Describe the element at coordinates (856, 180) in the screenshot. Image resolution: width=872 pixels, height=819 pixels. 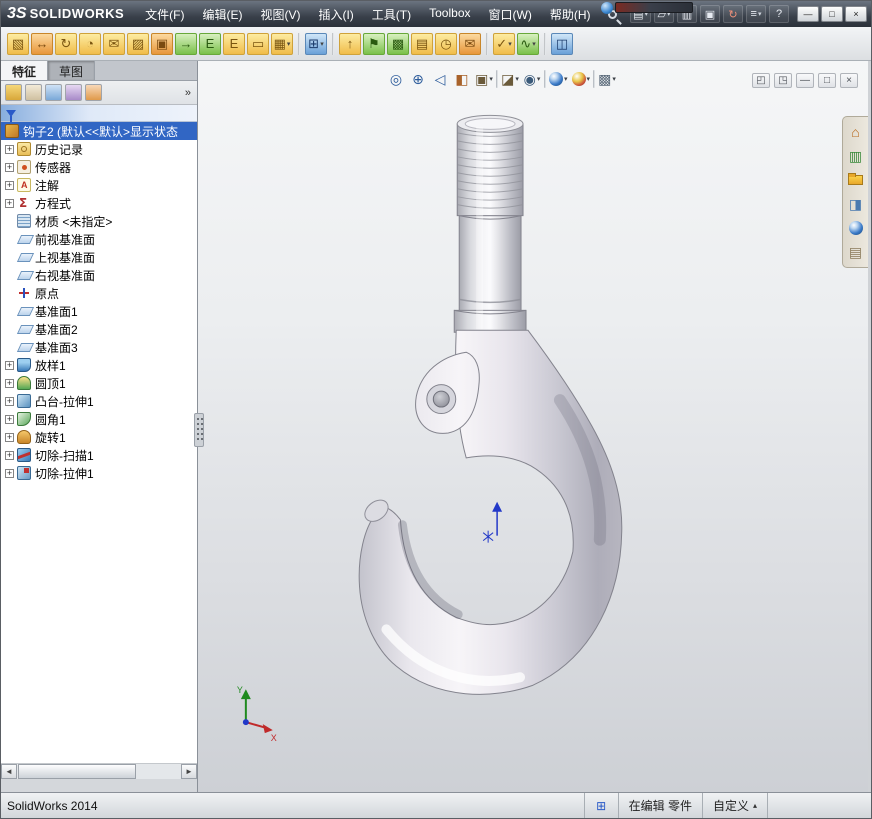
I see `file-explorer-icon` at that location.